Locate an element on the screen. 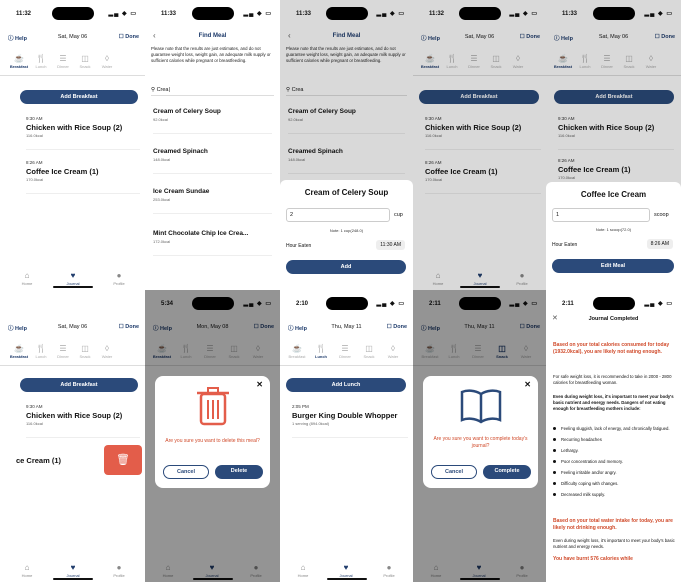 The image size is (681, 582). entry-time: 9:30 AM is located at coordinates (433, 118).